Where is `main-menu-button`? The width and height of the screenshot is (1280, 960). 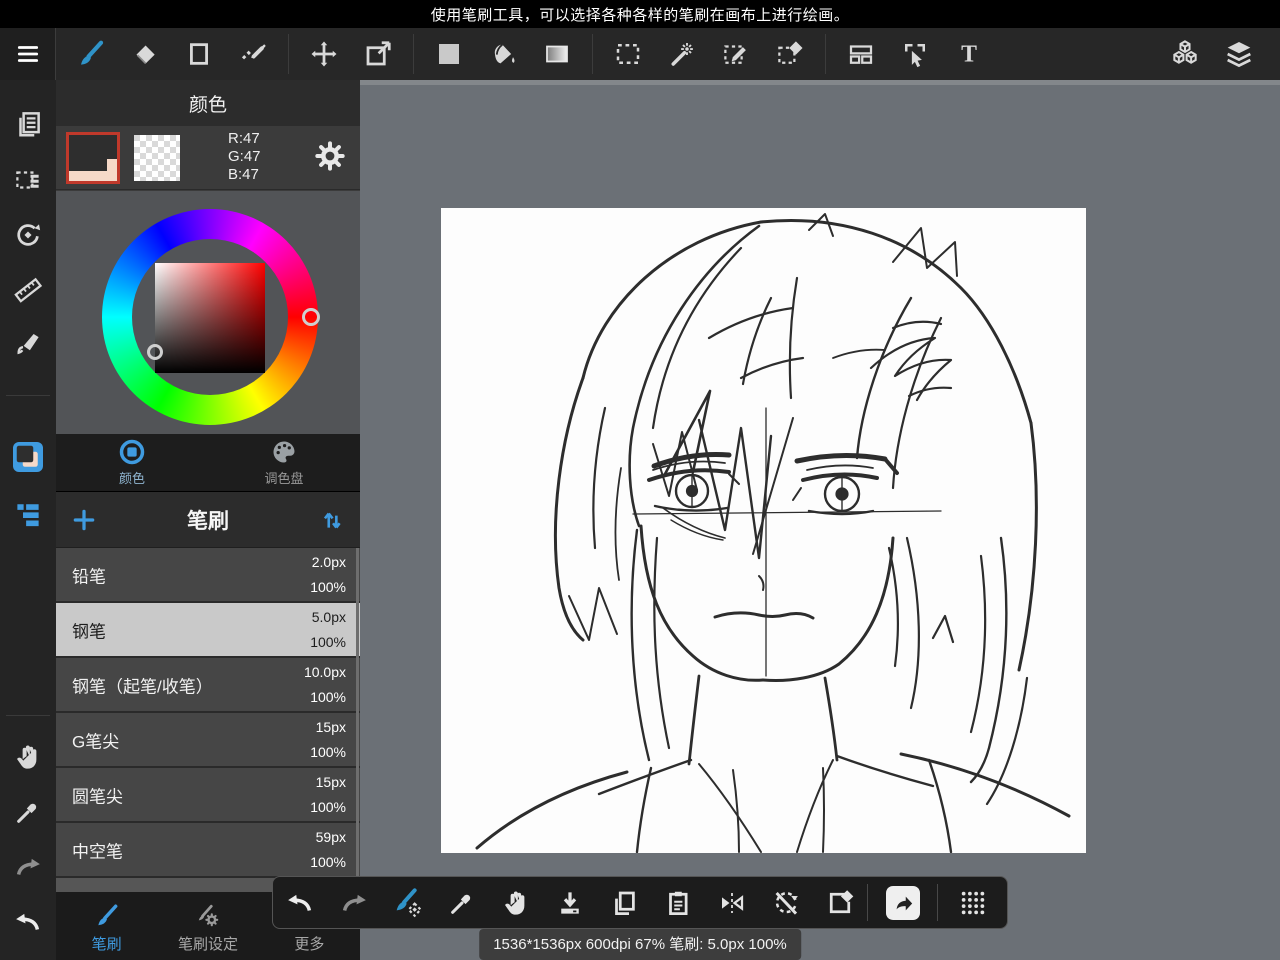
main-menu-button is located at coordinates (28, 54).